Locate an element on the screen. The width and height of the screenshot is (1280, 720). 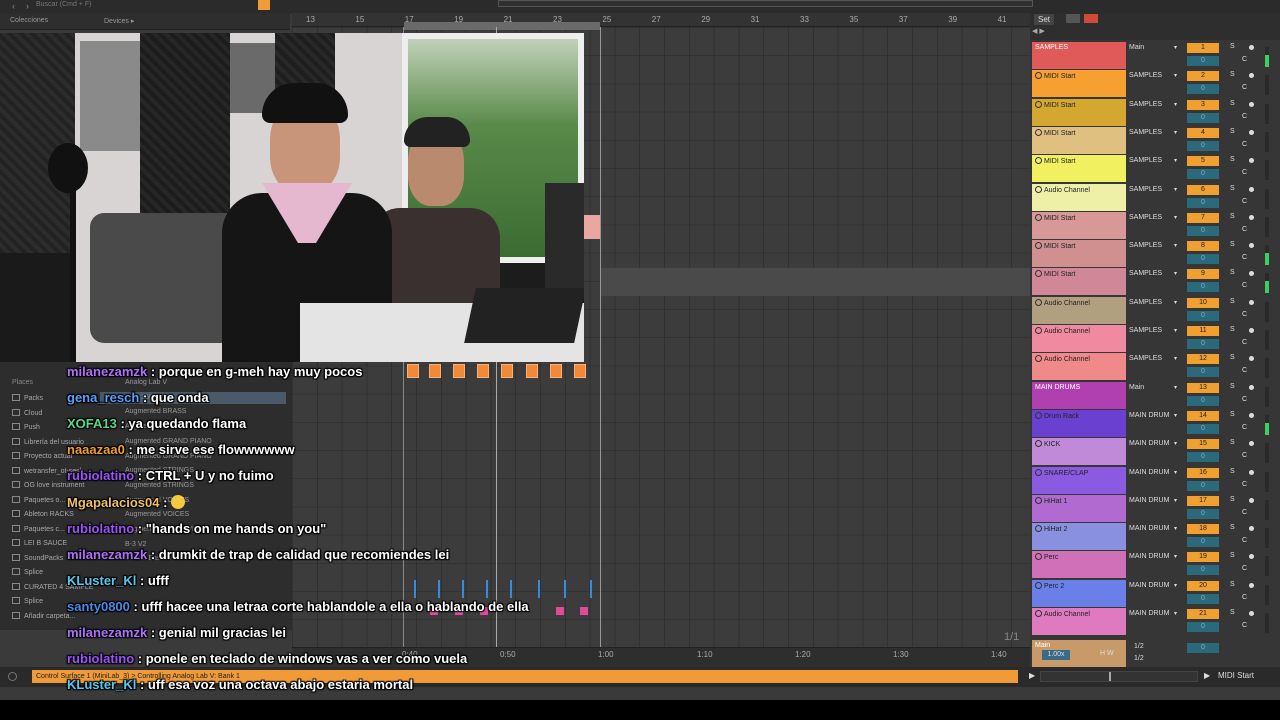
search-input: Buscar (Cmd + F) is located at coordinates (156, 6).